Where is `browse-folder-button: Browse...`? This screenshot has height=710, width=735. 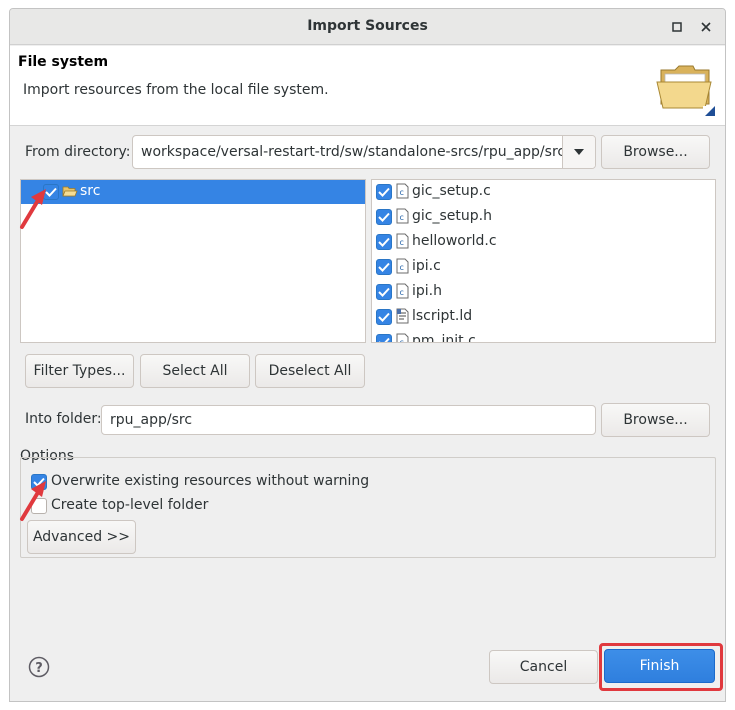
browse-folder-button: Browse... is located at coordinates (655, 420).